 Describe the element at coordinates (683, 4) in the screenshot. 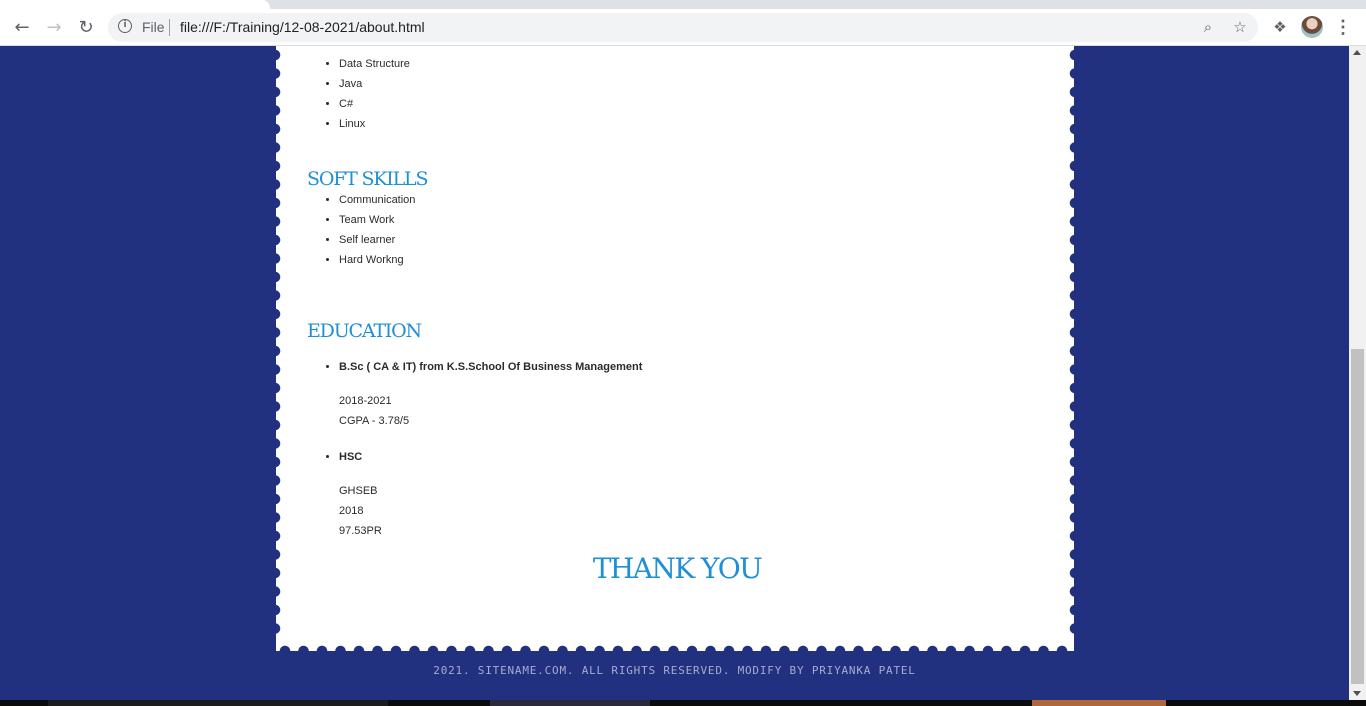

I see `tab-strip` at that location.